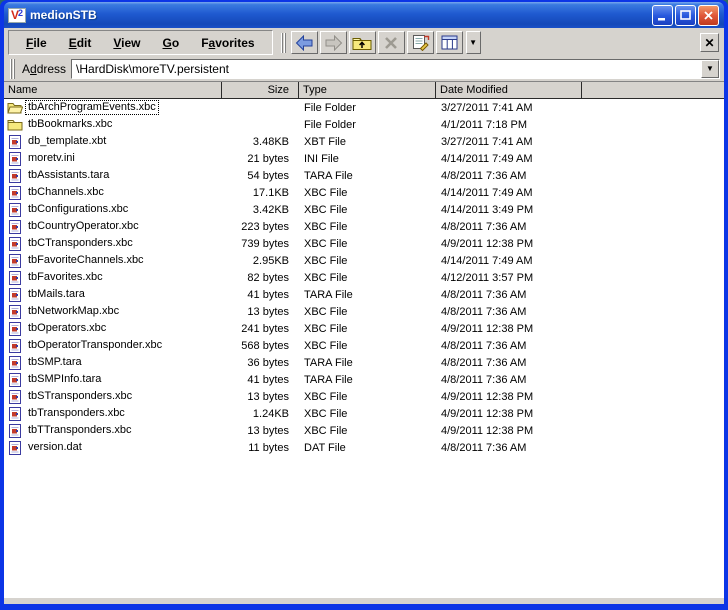 The height and width of the screenshot is (610, 728). Describe the element at coordinates (113, 311) in the screenshot. I see `file-name-cell: tbNetworkMap.xbc` at that location.